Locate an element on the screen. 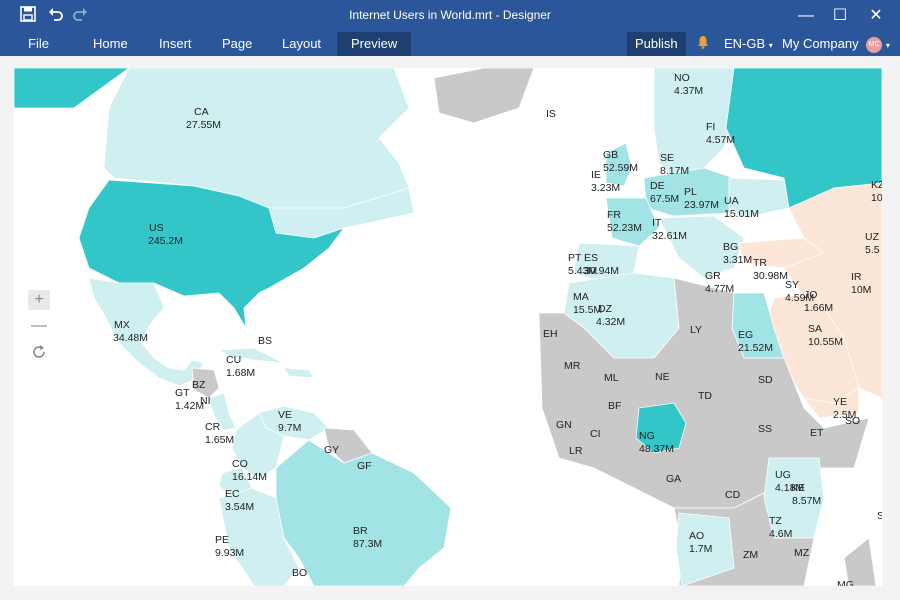 This screenshot has height=600, width=900. label-zm: ZM is located at coordinates (750, 555).